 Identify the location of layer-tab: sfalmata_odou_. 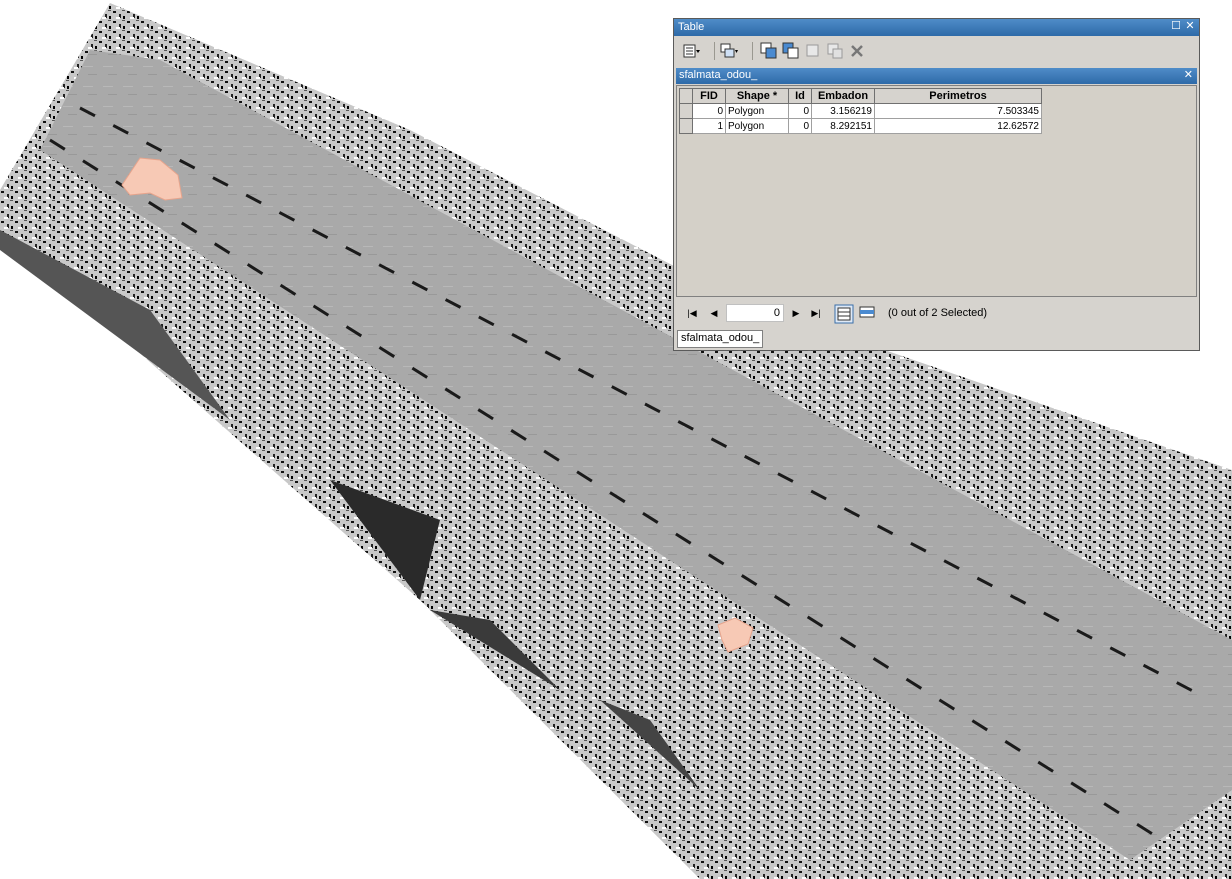
(720, 339).